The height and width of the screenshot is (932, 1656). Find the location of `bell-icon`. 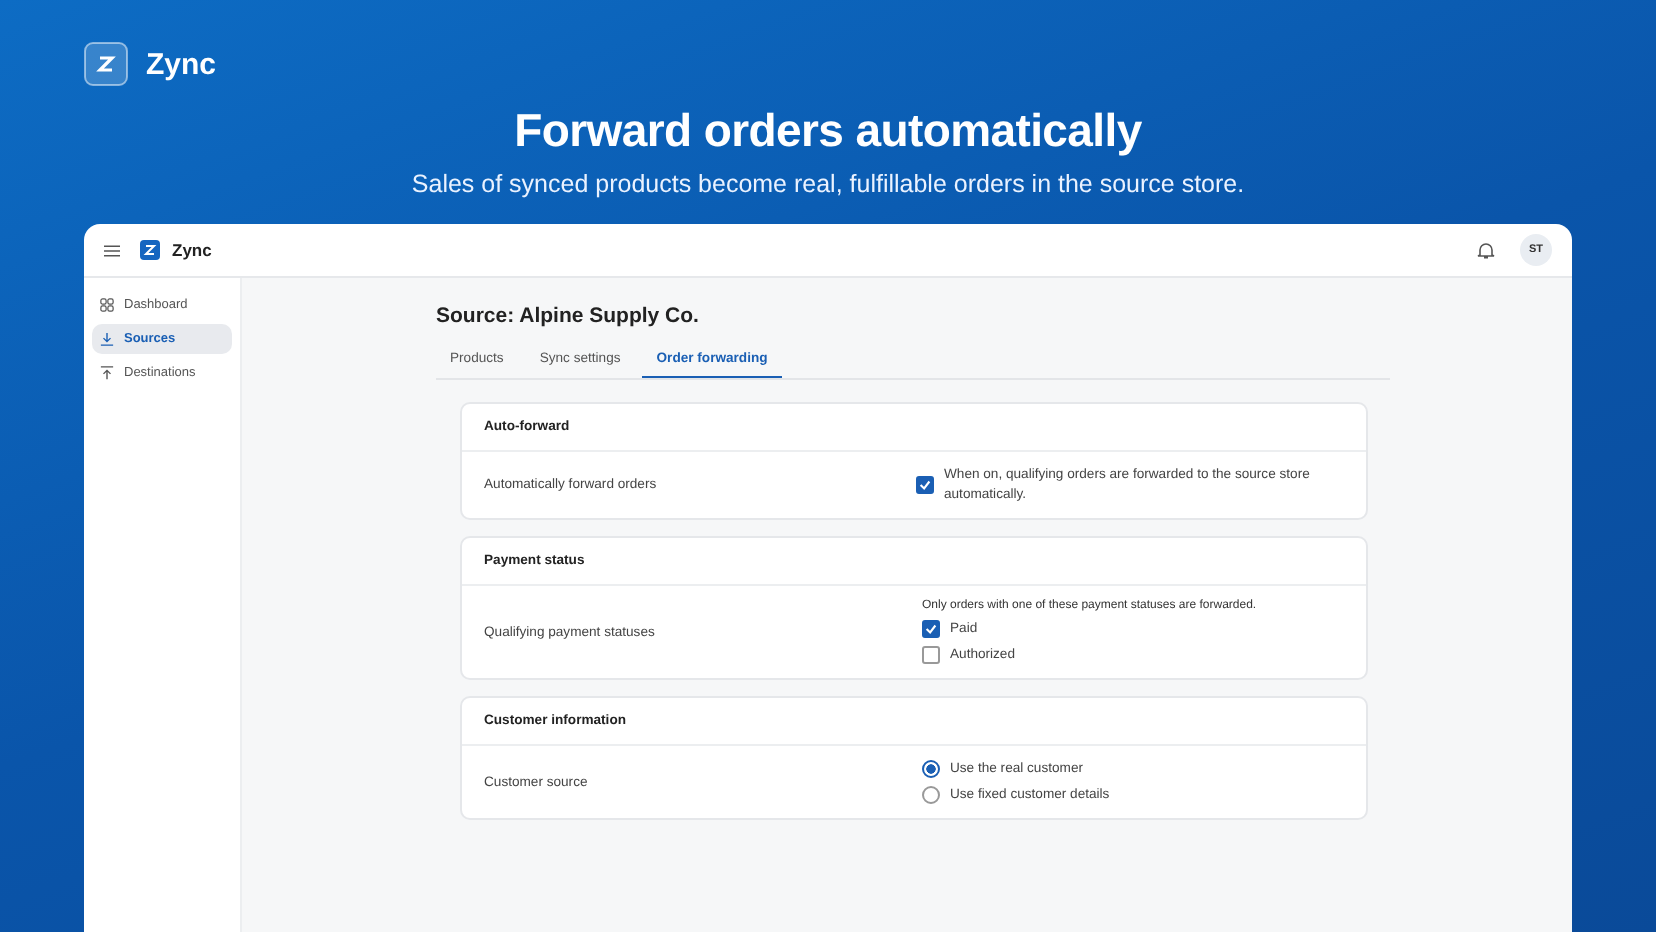

bell-icon is located at coordinates (1486, 250).